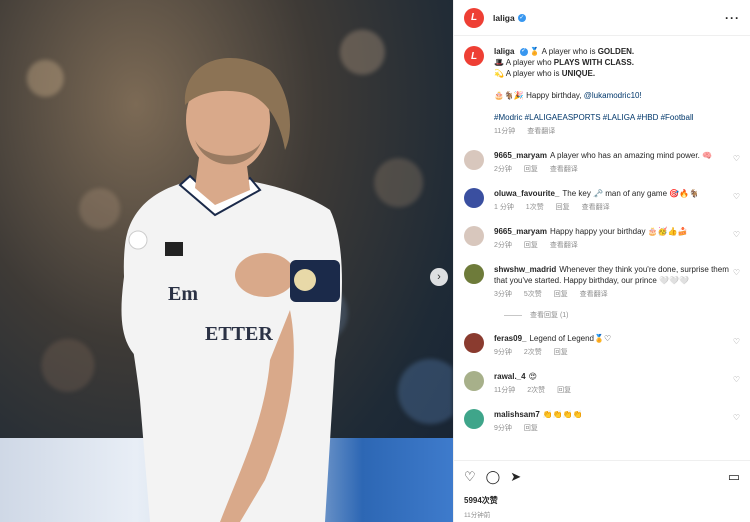  Describe the element at coordinates (504, 18) in the screenshot. I see `author-username: laliga` at that location.